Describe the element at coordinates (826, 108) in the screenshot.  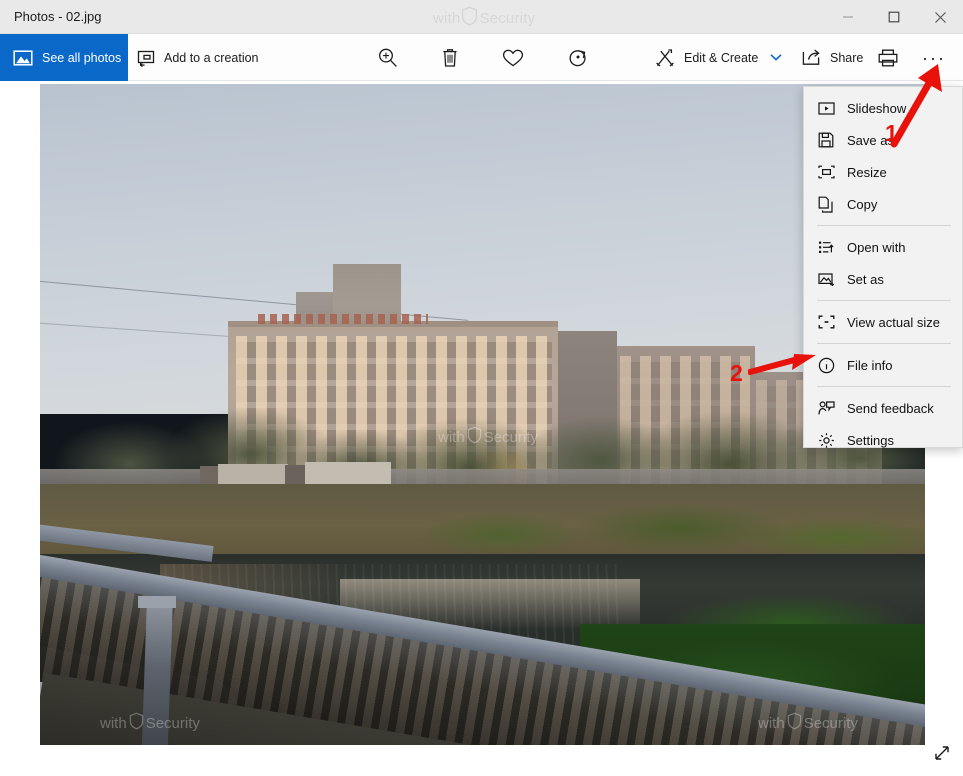
I see `slideshow-icon` at that location.